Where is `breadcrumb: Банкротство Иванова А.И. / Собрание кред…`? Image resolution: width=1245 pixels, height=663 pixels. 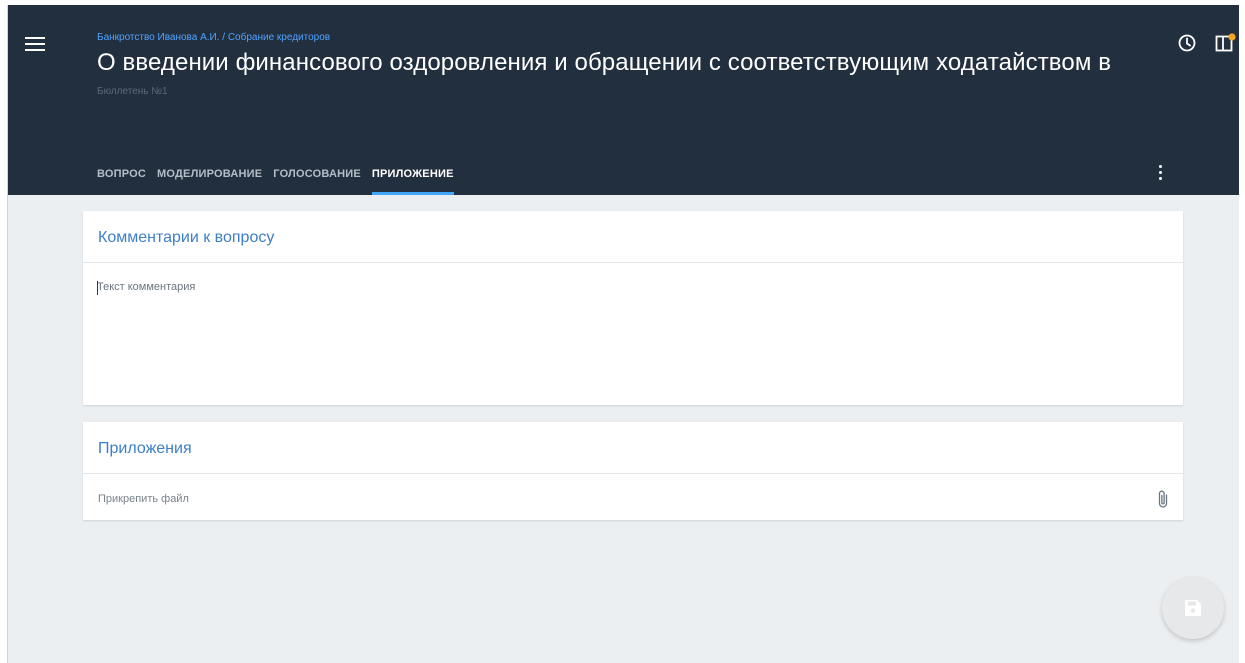 breadcrumb: Банкротство Иванова А.И. / Собрание кред… is located at coordinates (213, 37).